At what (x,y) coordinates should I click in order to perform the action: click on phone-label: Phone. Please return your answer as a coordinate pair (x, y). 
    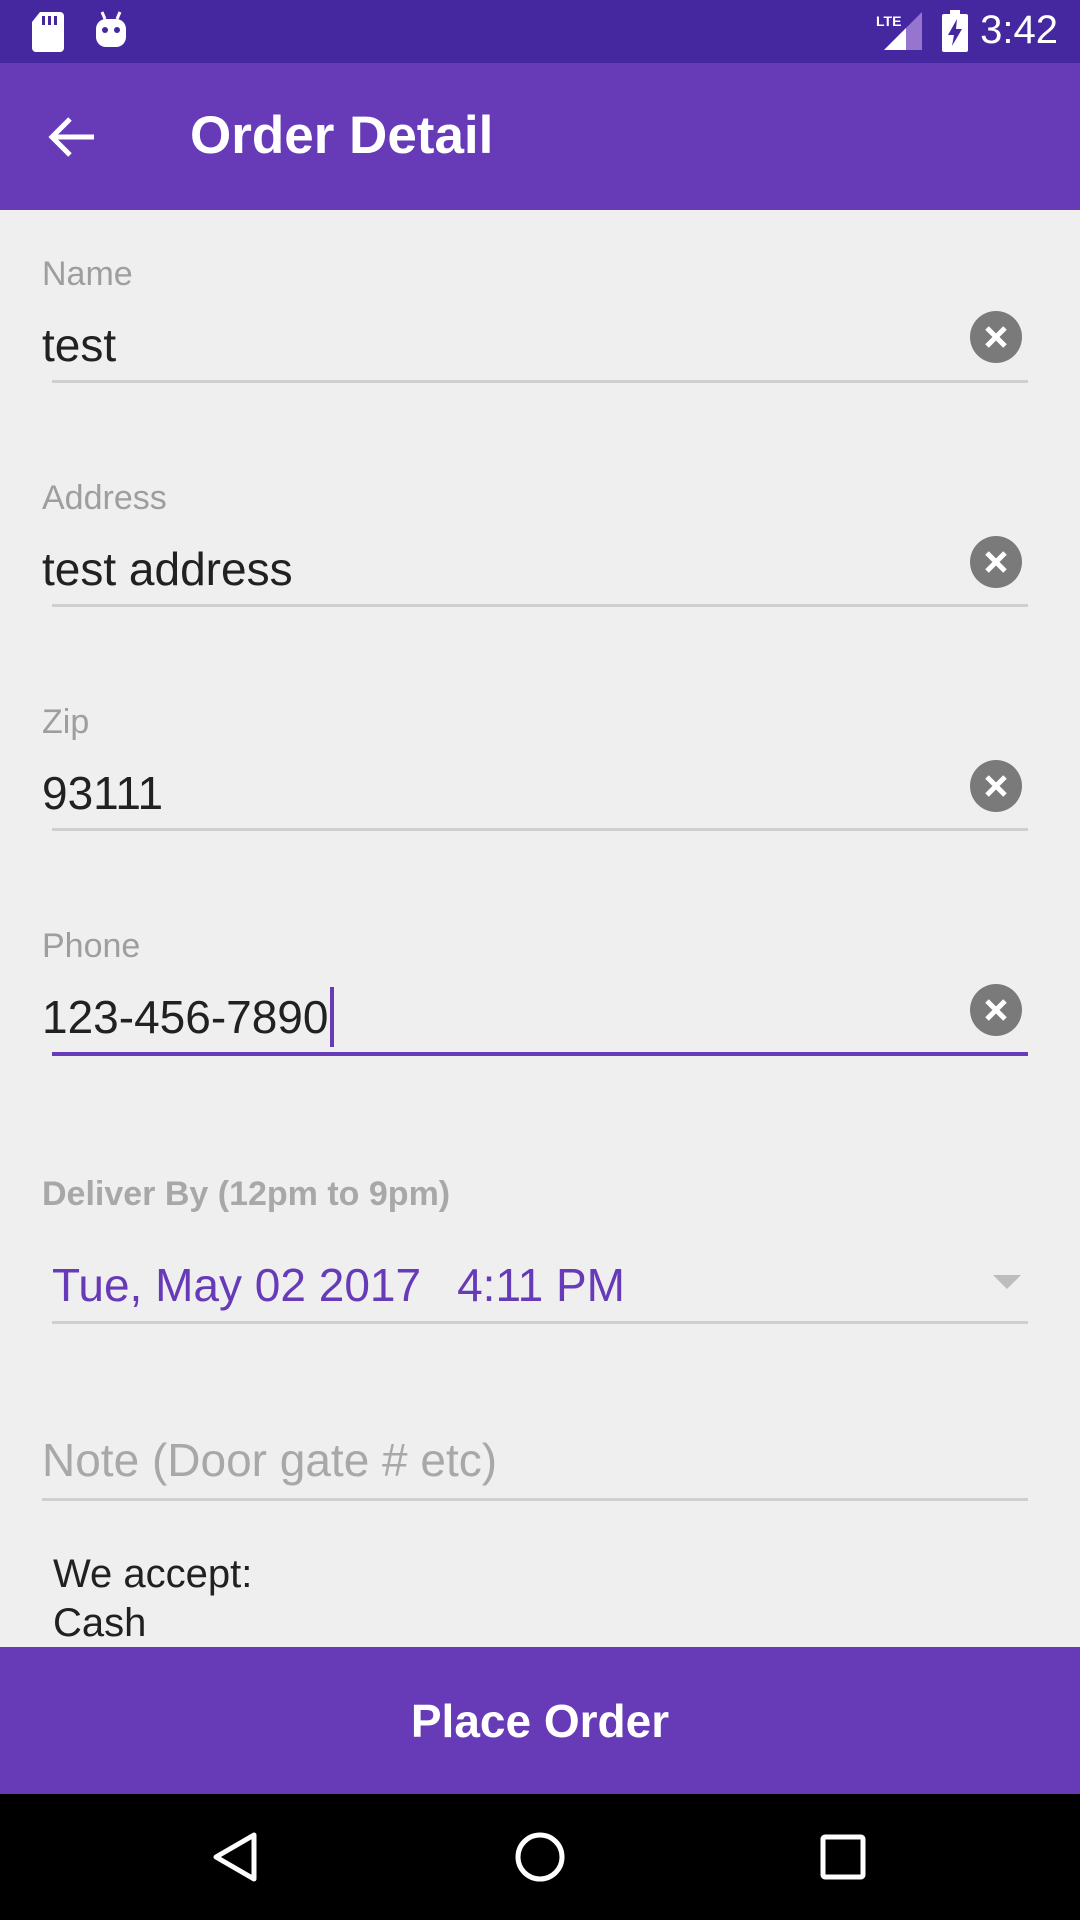
    Looking at the image, I should click on (91, 946).